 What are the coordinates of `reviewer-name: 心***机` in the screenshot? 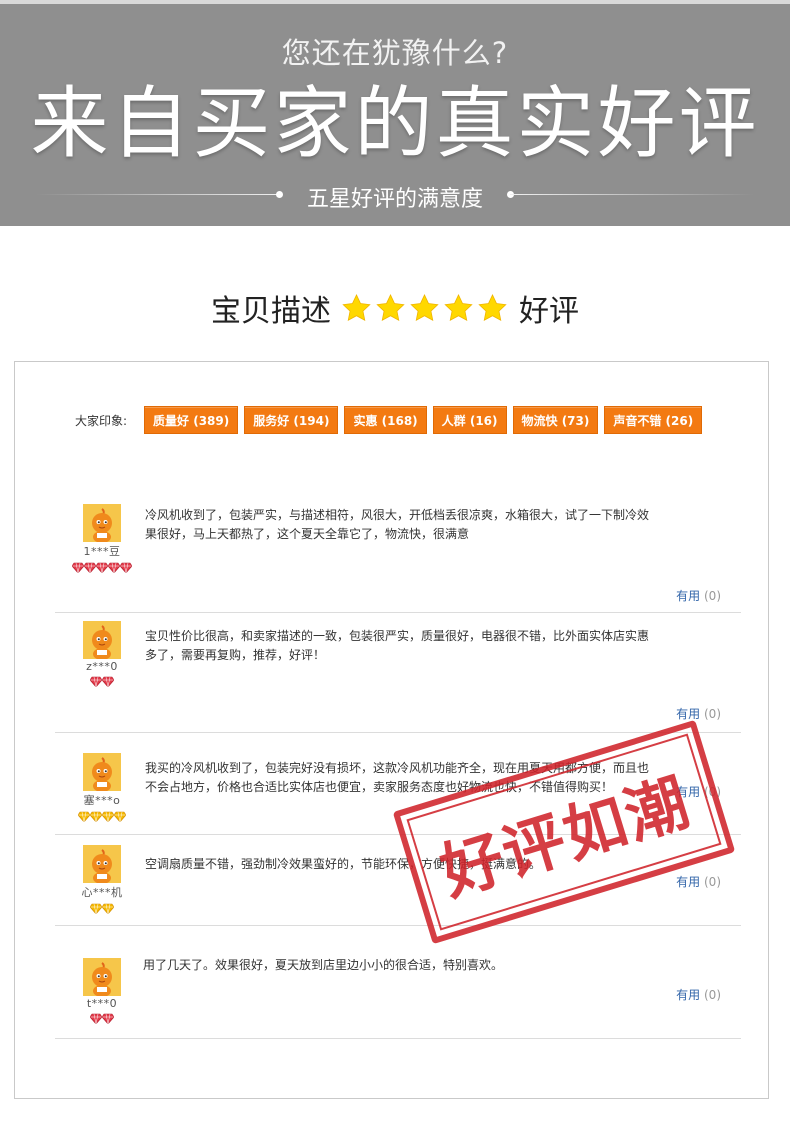 It's located at (102, 892).